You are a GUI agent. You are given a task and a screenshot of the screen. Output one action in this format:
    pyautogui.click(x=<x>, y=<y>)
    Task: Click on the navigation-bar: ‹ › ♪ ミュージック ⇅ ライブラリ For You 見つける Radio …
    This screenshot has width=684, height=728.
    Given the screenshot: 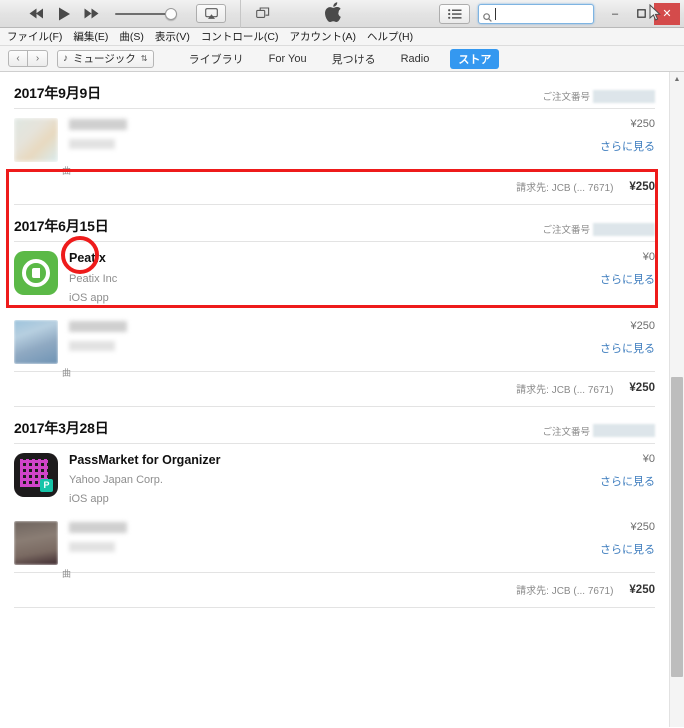 What is the action you would take?
    pyautogui.click(x=342, y=59)
    